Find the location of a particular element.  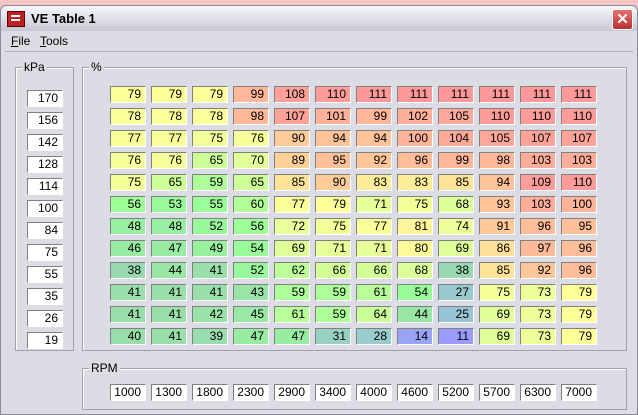

ve-cell: 99 is located at coordinates (456, 160).